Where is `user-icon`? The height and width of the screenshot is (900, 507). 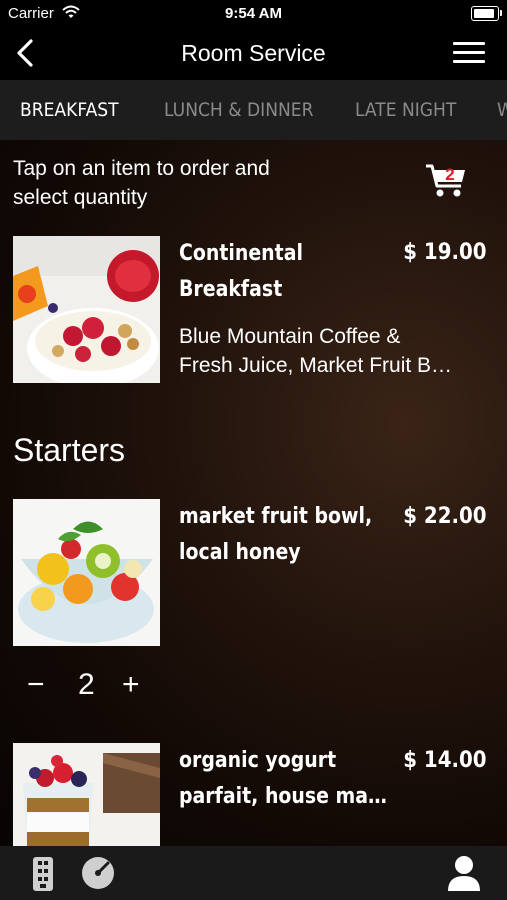 user-icon is located at coordinates (464, 873).